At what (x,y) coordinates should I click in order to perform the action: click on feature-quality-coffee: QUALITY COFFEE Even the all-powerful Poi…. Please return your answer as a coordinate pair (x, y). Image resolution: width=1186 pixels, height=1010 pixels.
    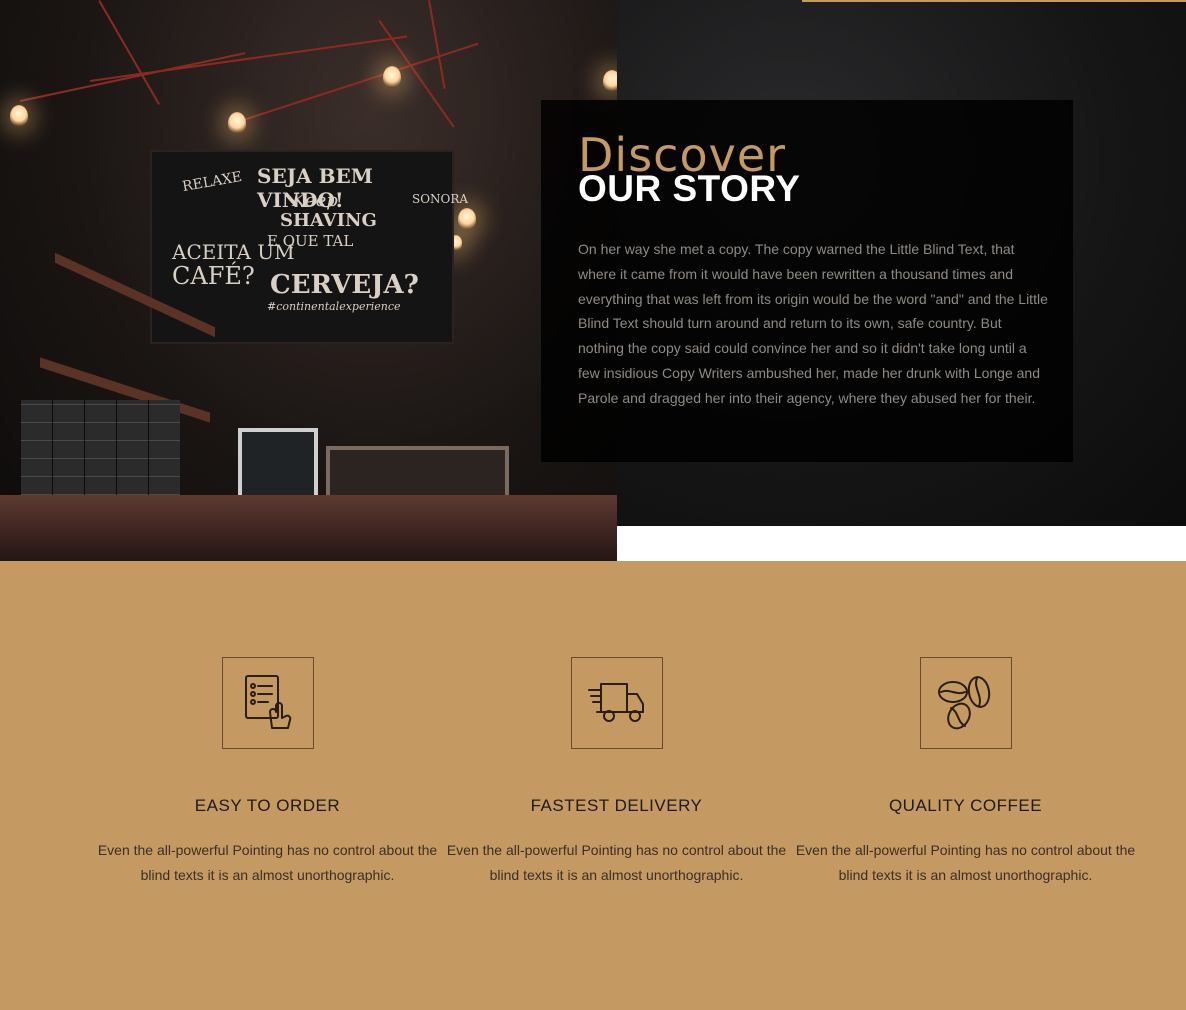
    Looking at the image, I should click on (965, 772).